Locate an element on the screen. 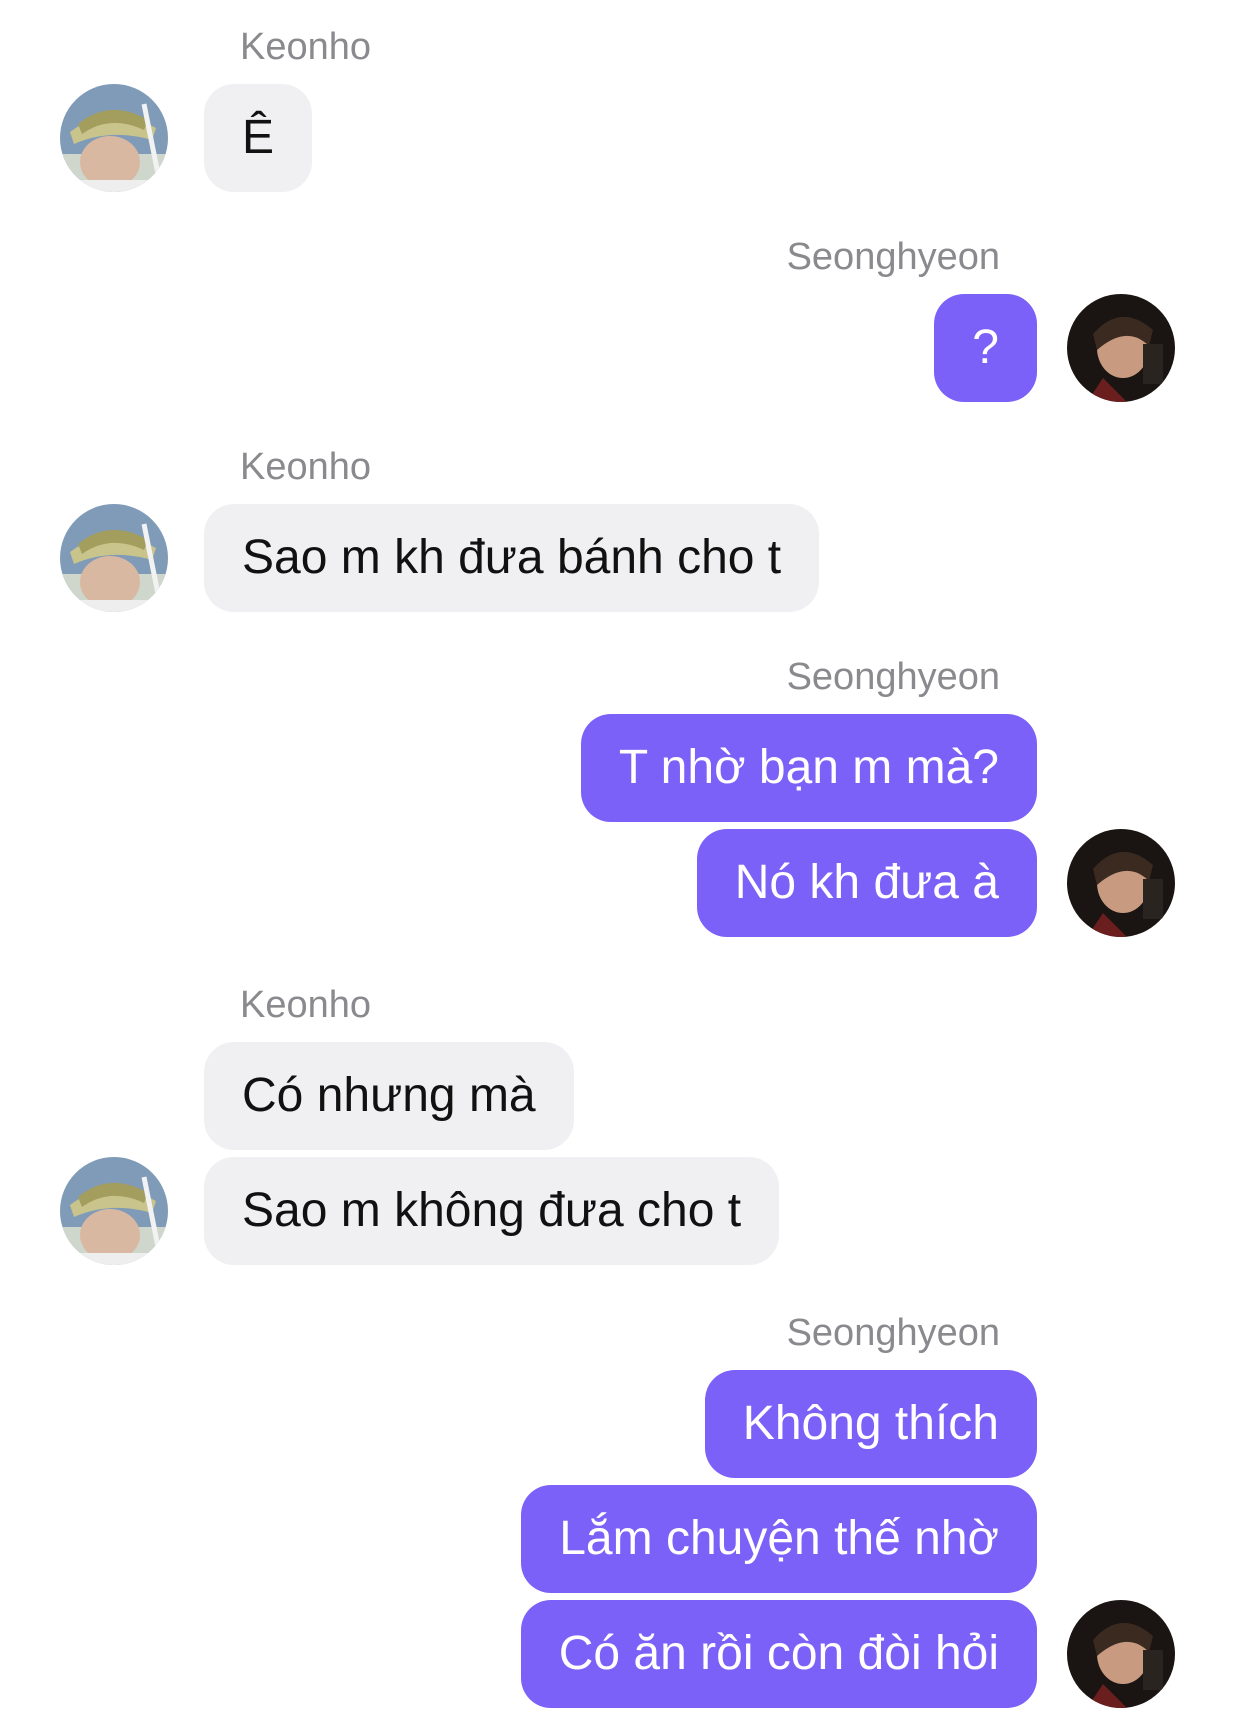 The height and width of the screenshot is (1733, 1242). message-bubble-incoming: Có nhưng mà is located at coordinates (389, 1096).